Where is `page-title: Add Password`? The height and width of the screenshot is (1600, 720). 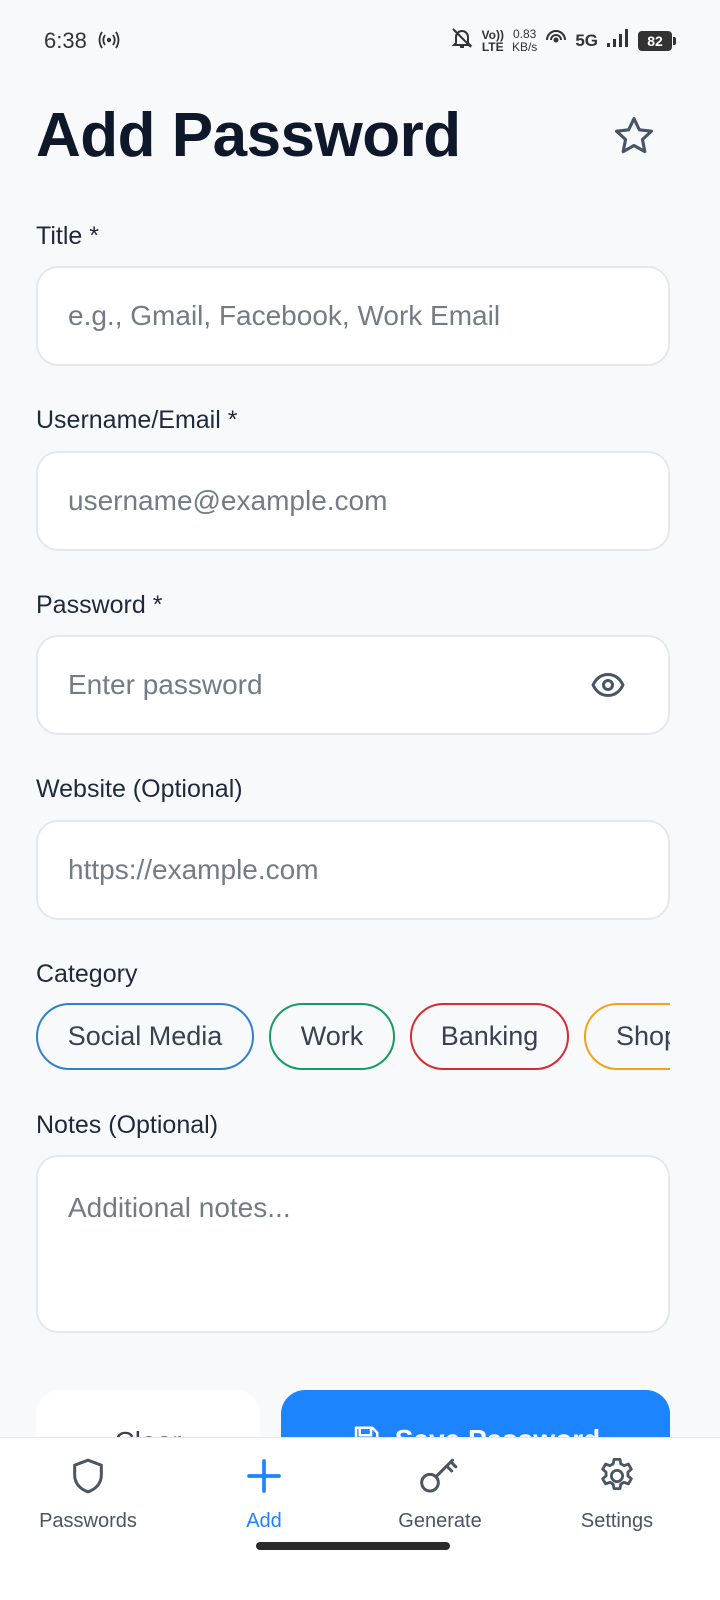
page-title: Add Password is located at coordinates (248, 135).